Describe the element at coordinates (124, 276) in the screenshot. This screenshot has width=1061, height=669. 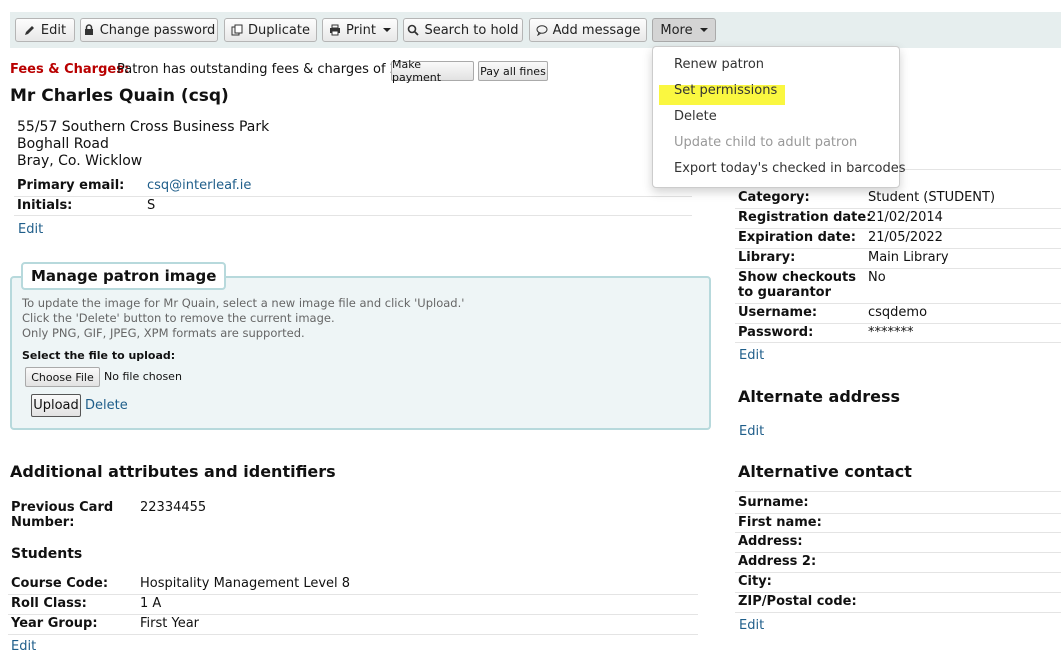
I see `manage-patron-image-legend: Manage patron image` at that location.